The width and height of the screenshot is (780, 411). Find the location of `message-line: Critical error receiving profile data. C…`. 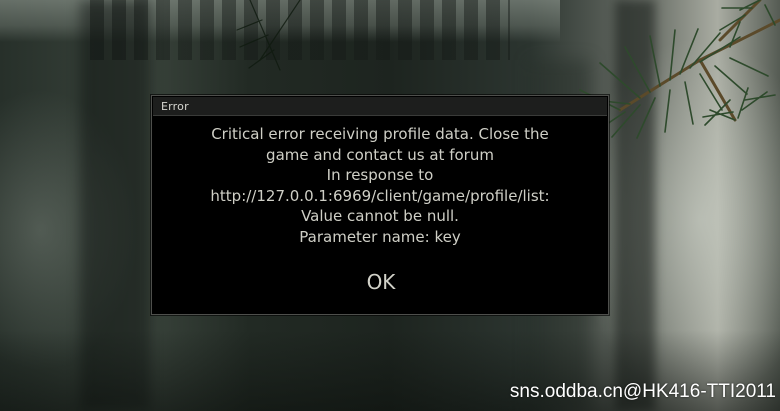

message-line: Critical error receiving profile data. C… is located at coordinates (380, 134).